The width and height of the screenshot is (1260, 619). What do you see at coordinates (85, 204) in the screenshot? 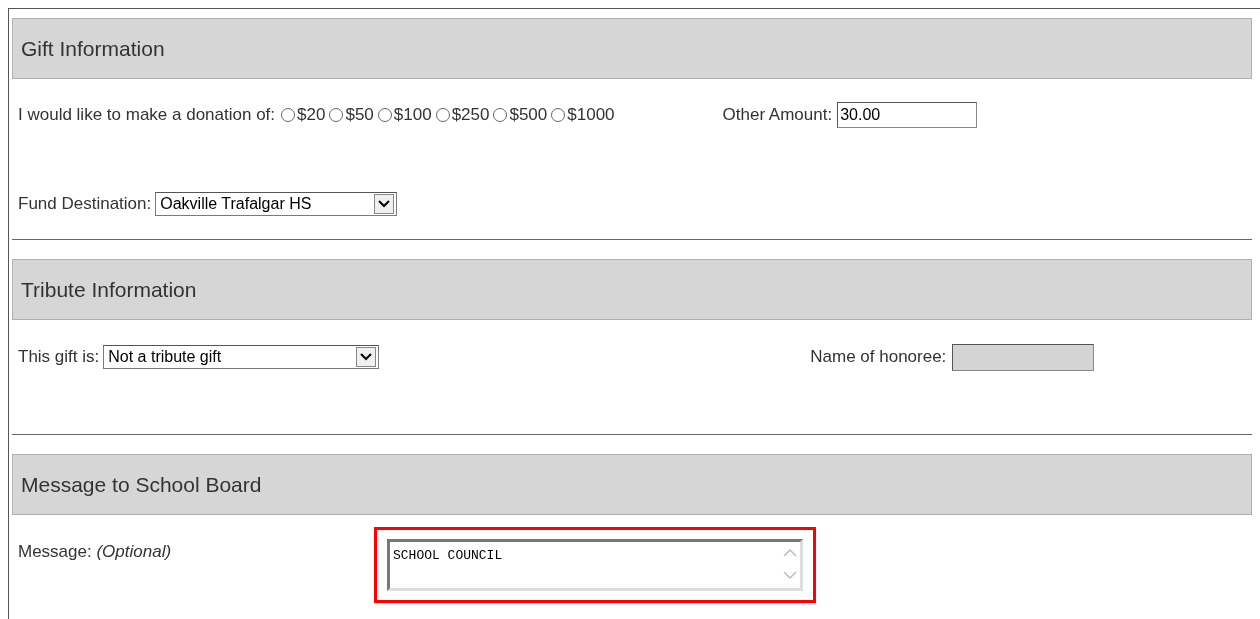
I see `fund-destination-label: Fund Destination:` at bounding box center [85, 204].